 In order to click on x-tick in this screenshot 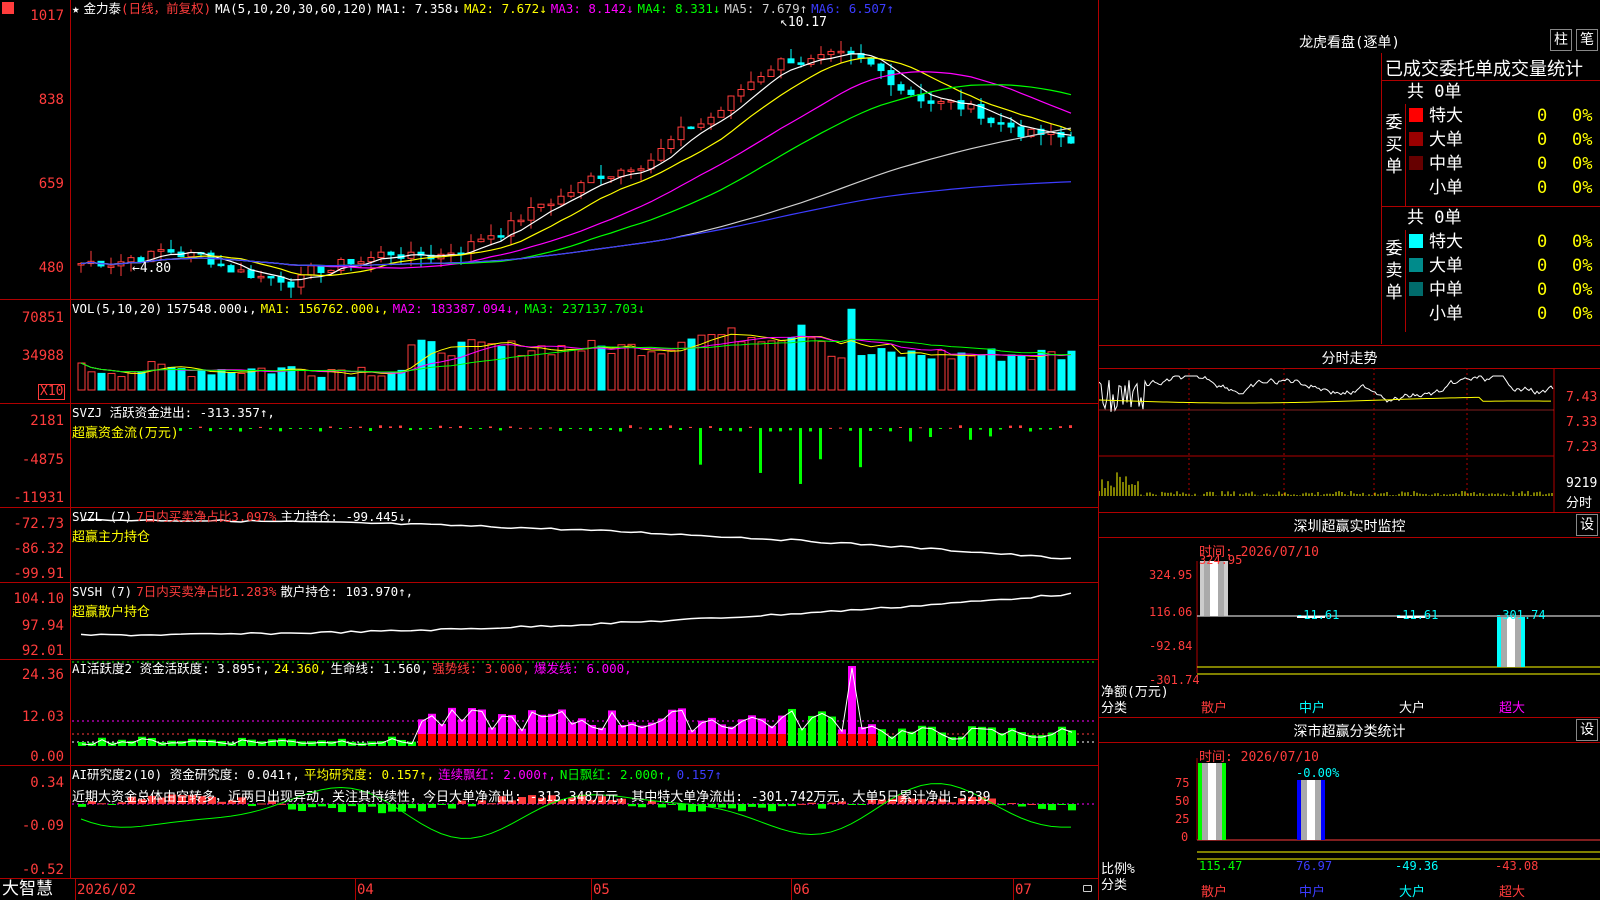, I will do `click(355, 889)`.